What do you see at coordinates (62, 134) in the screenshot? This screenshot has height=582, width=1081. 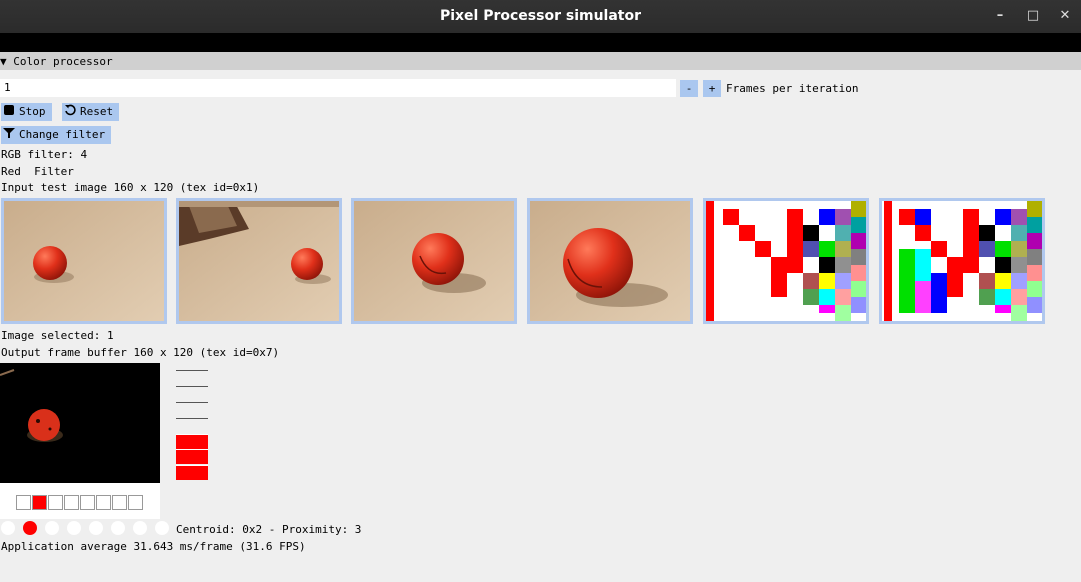 I see `change-filter-label: Change filter` at bounding box center [62, 134].